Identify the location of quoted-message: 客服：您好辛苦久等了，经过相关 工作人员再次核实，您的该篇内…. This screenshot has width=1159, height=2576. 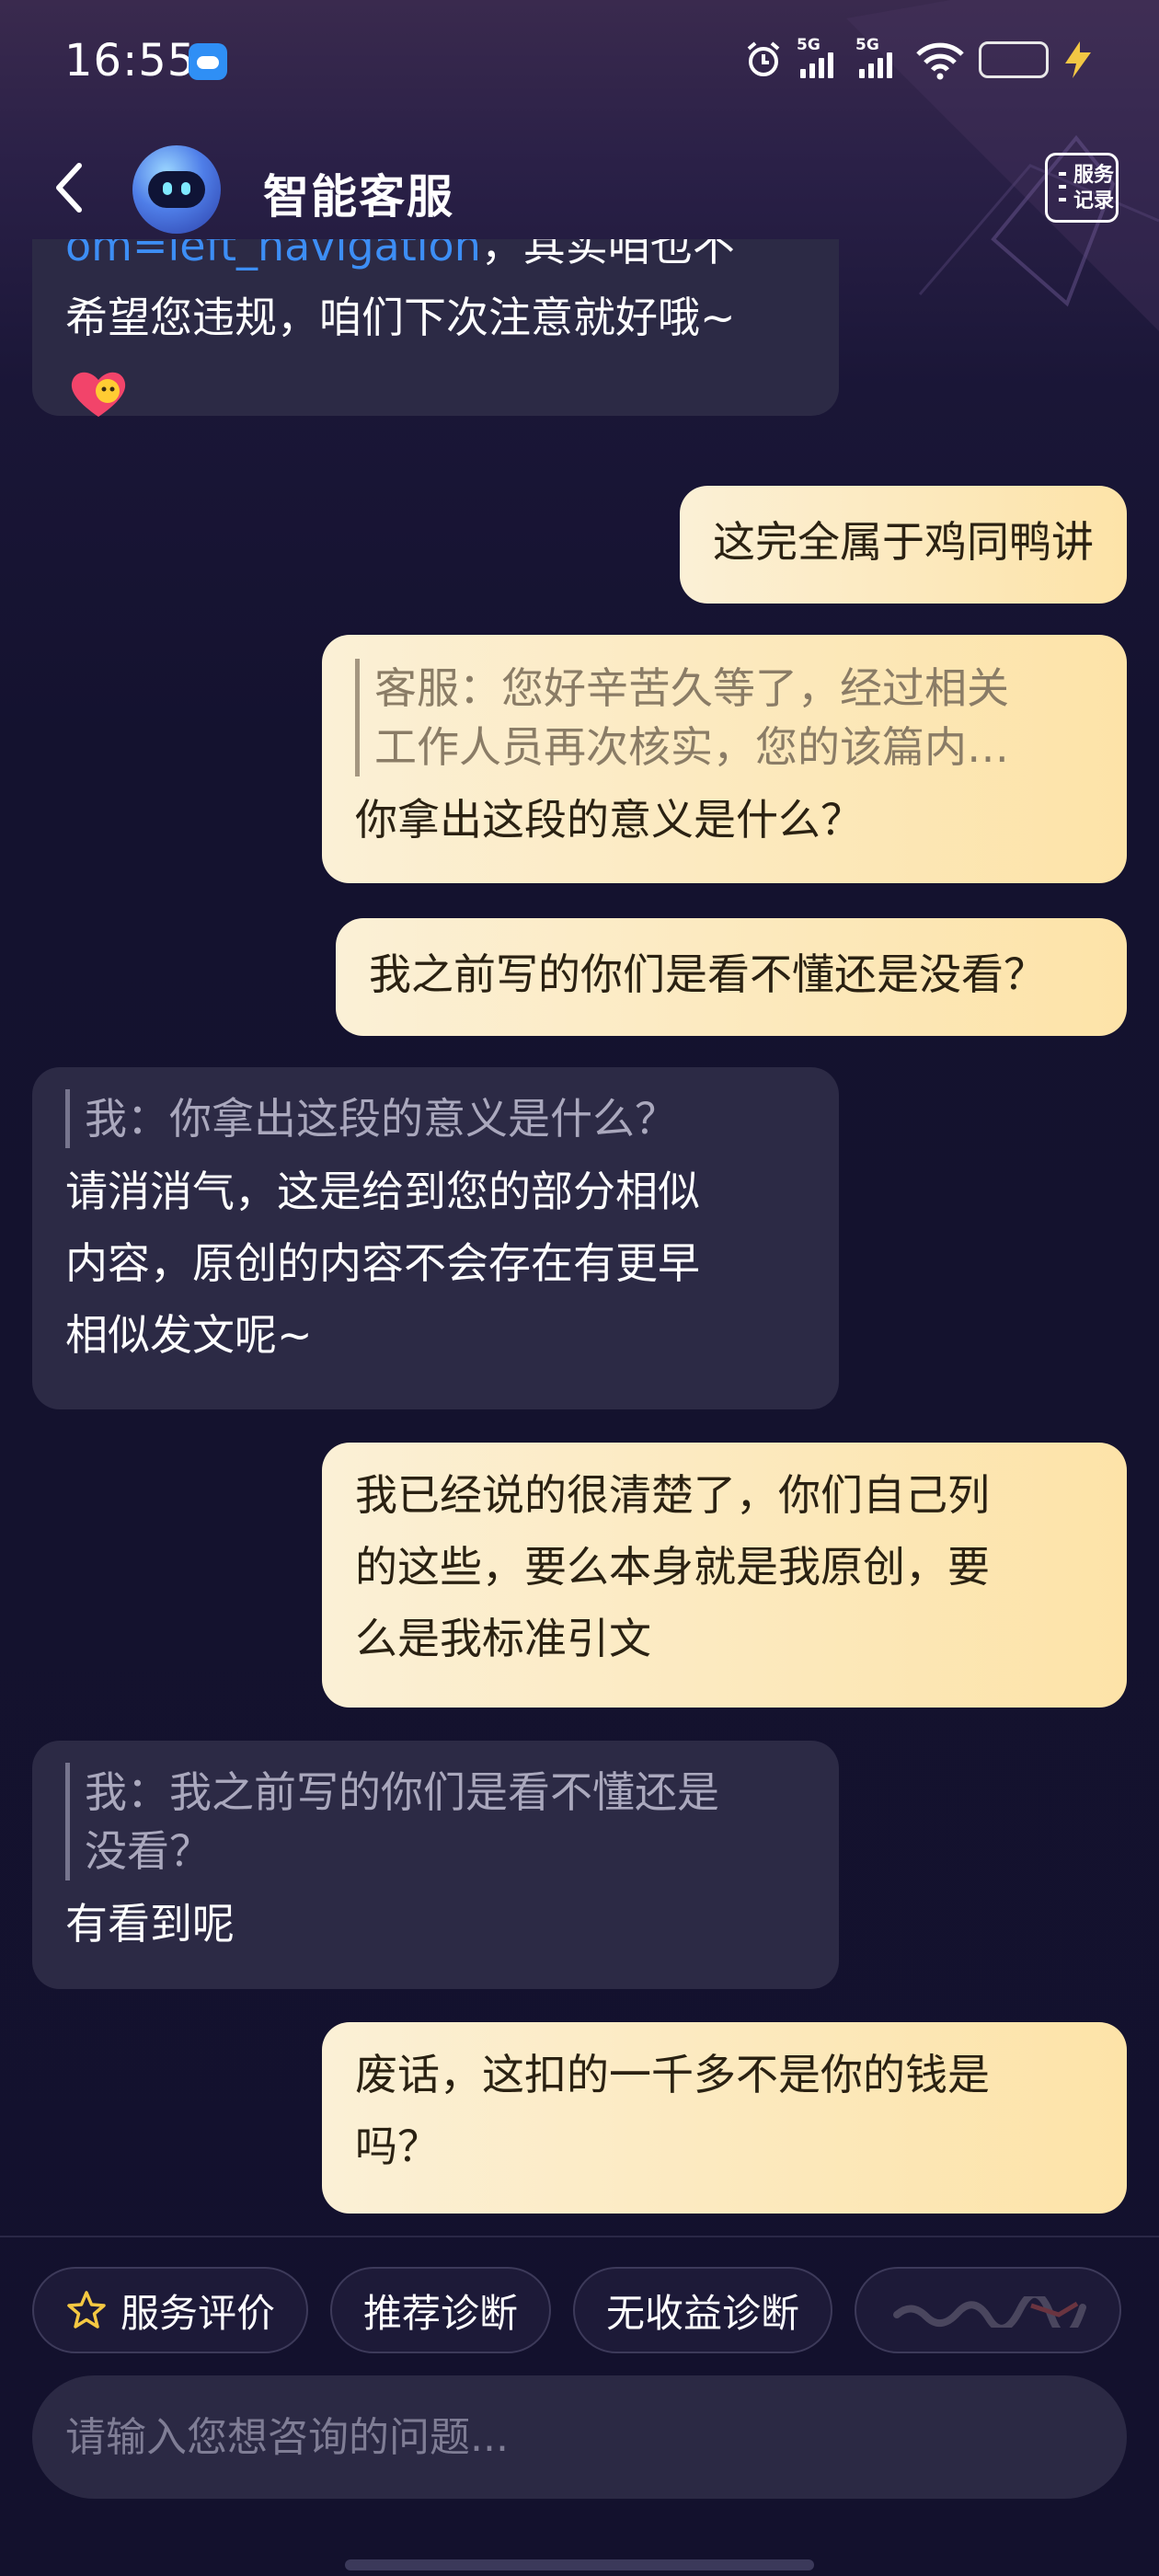
(724, 717).